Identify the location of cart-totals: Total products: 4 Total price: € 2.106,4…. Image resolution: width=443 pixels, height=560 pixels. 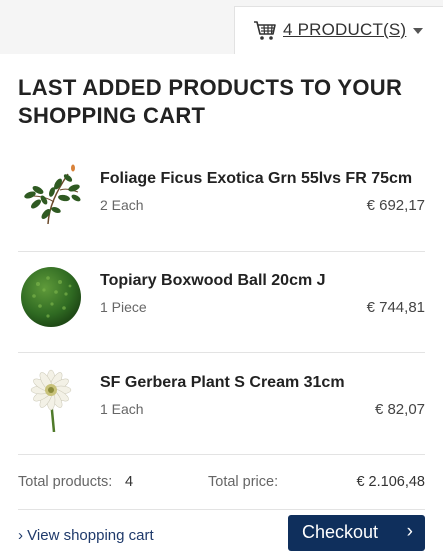
(221, 483).